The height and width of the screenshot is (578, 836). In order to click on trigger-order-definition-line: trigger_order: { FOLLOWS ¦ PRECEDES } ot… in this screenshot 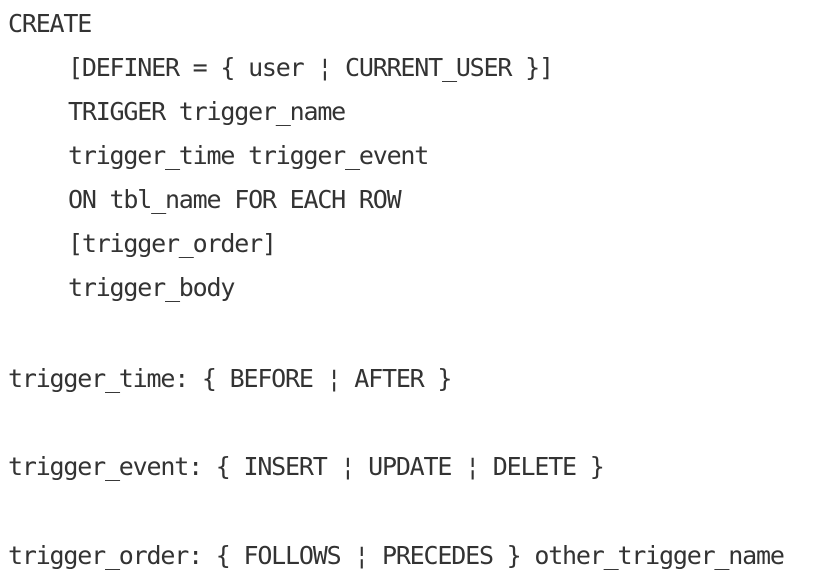, I will do `click(396, 555)`.